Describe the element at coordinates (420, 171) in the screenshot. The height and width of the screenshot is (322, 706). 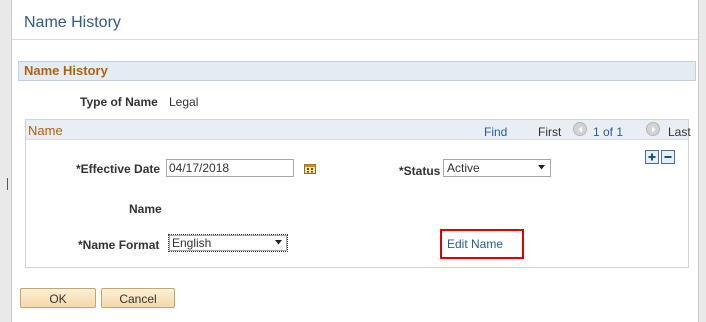
I see `status-label: *Status` at that location.